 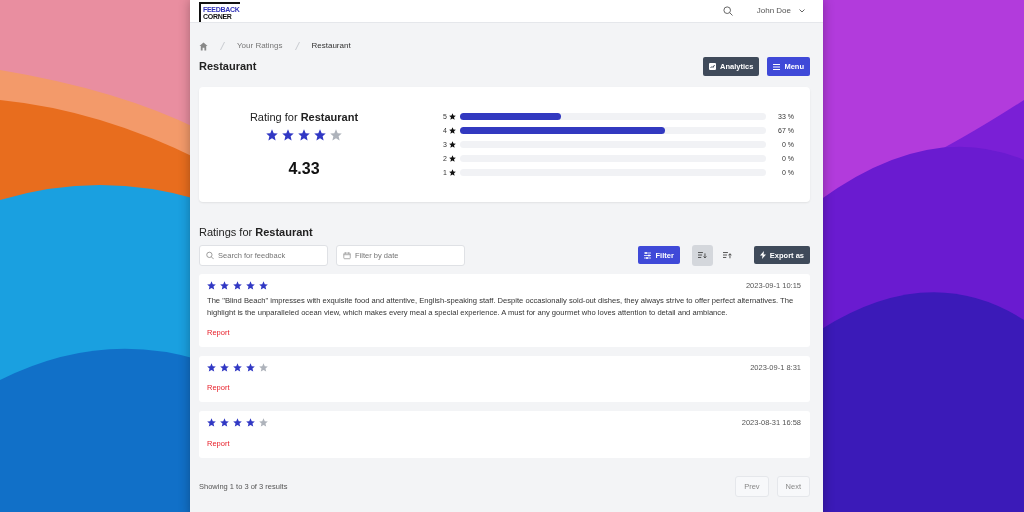 What do you see at coordinates (256, 233) in the screenshot?
I see `section-heading: Ratings for Restaurant` at bounding box center [256, 233].